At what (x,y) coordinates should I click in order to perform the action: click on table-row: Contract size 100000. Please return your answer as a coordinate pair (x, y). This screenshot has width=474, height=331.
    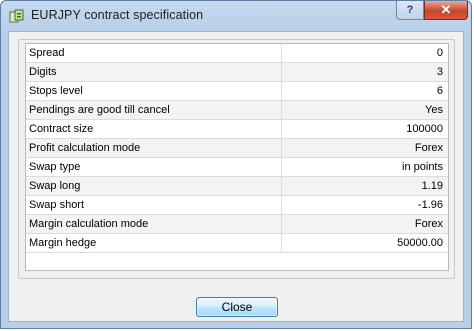
    Looking at the image, I should click on (237, 129).